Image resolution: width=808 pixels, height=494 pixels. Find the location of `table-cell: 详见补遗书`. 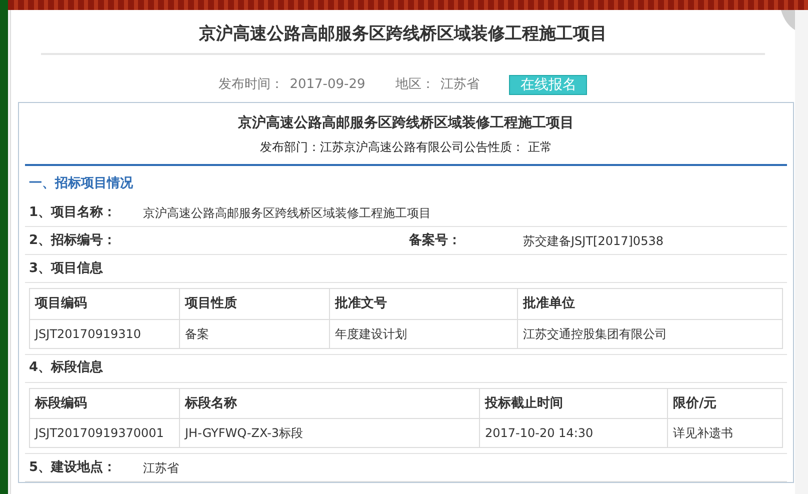

table-cell: 详见补遗书 is located at coordinates (725, 433).